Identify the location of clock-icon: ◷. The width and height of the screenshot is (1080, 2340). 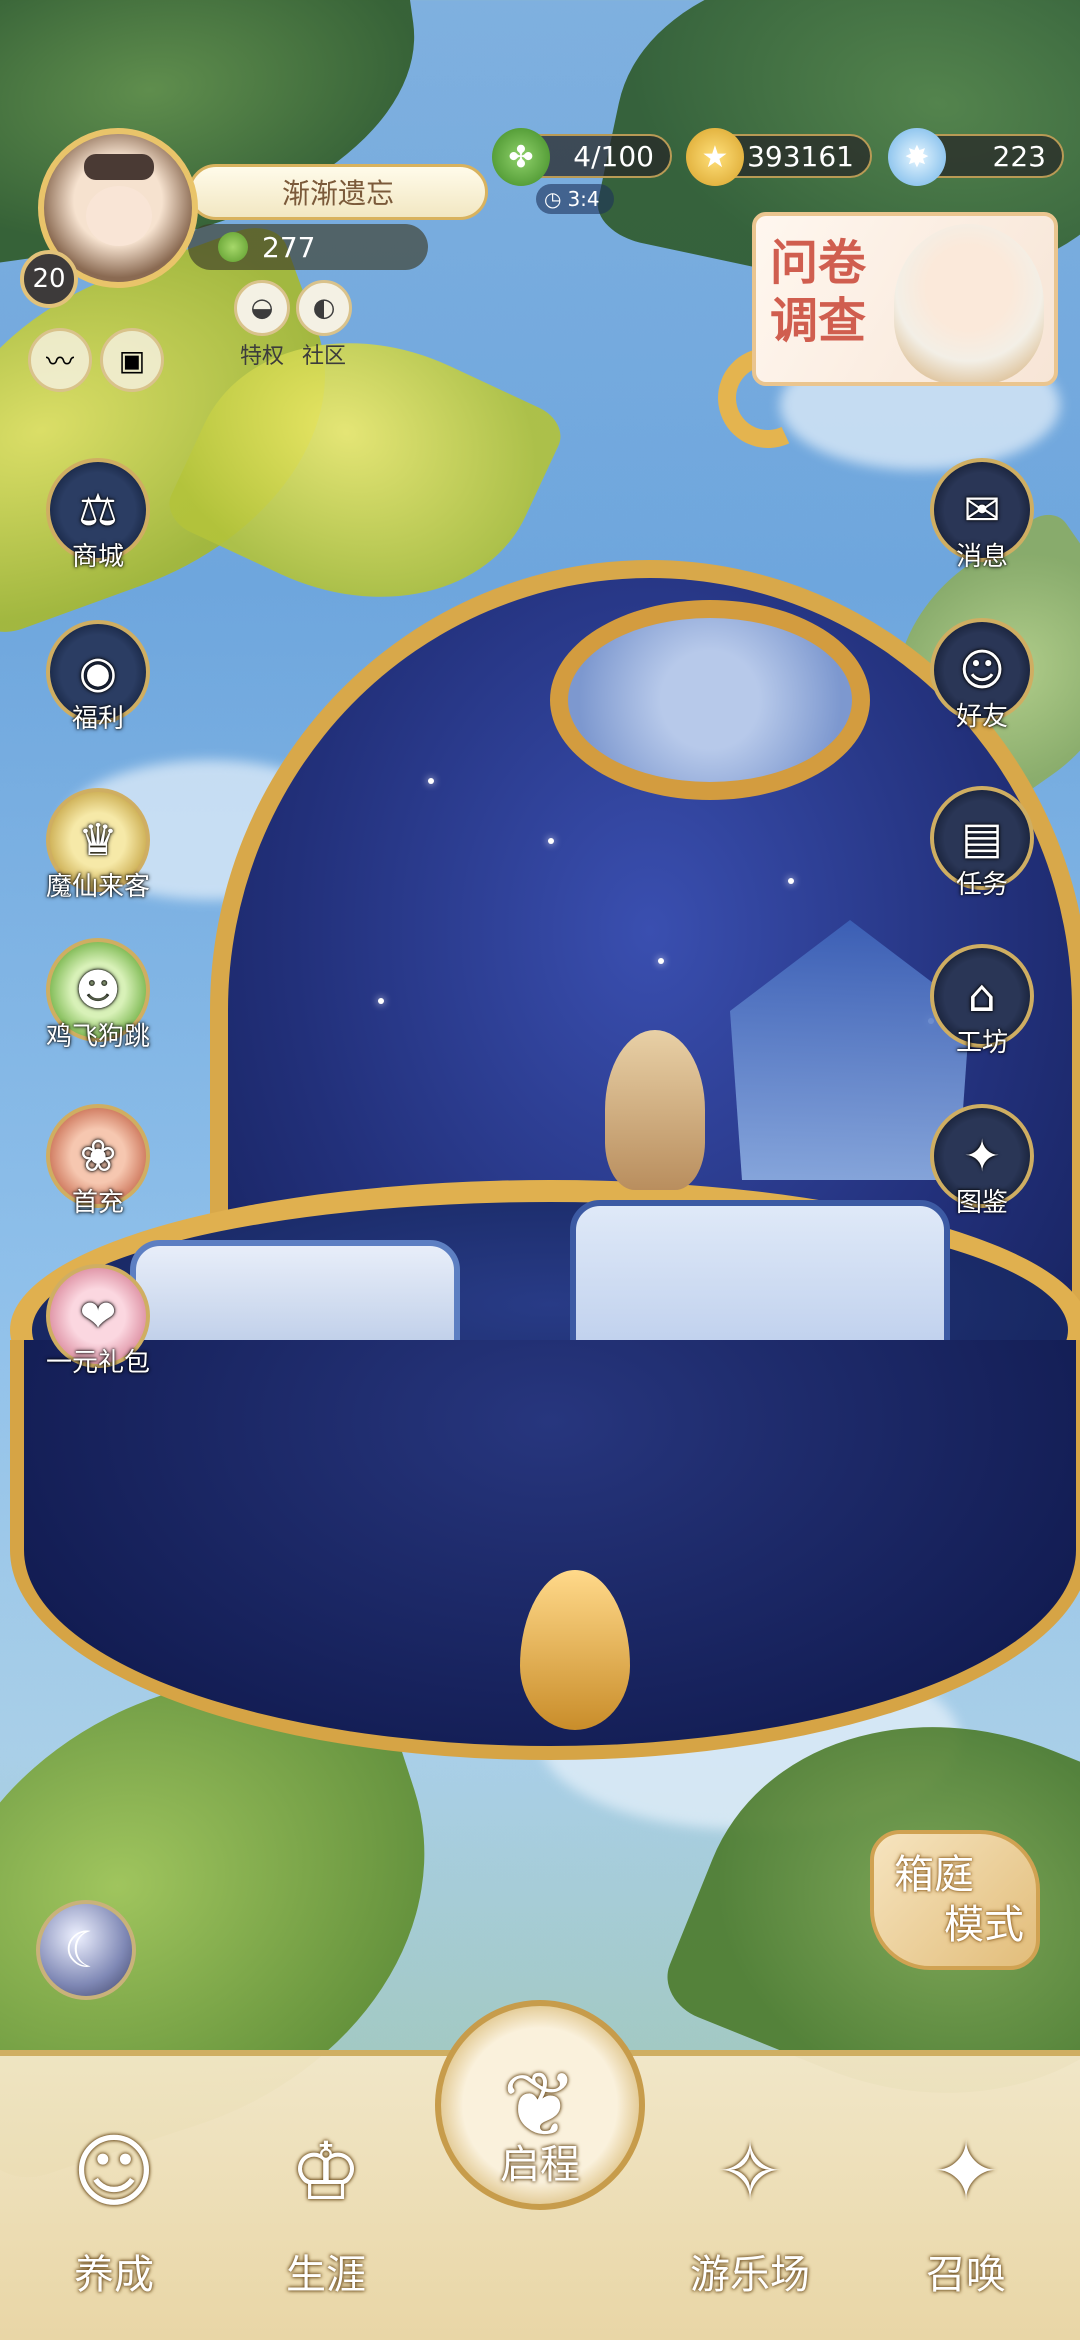
(553, 199).